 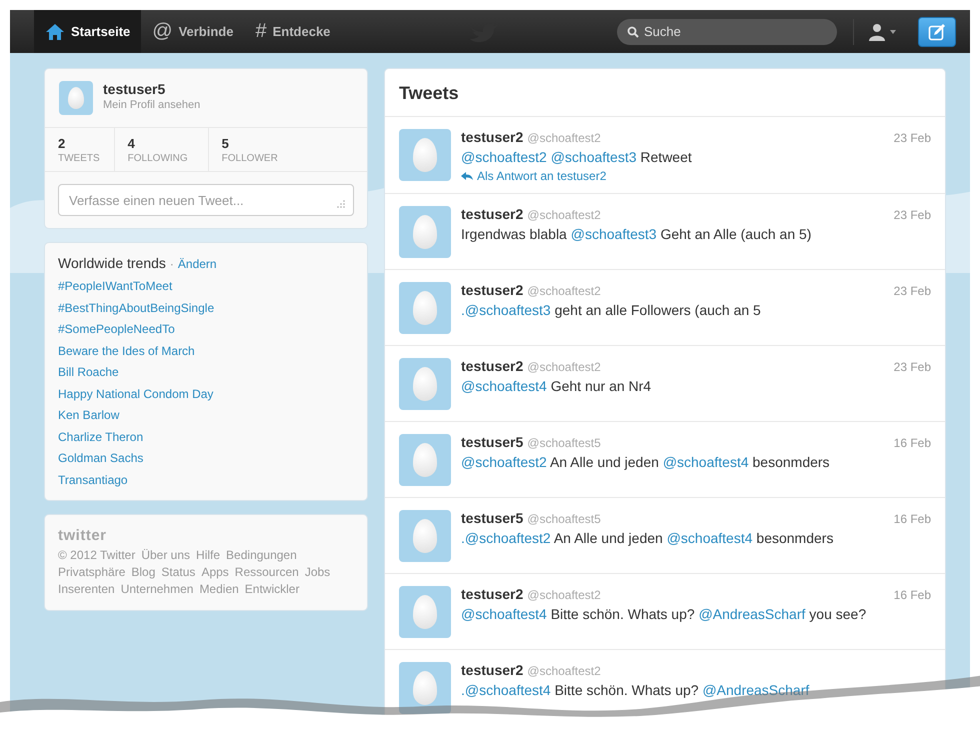 What do you see at coordinates (506, 690) in the screenshot?
I see `mention-link: .@schoaftest4` at bounding box center [506, 690].